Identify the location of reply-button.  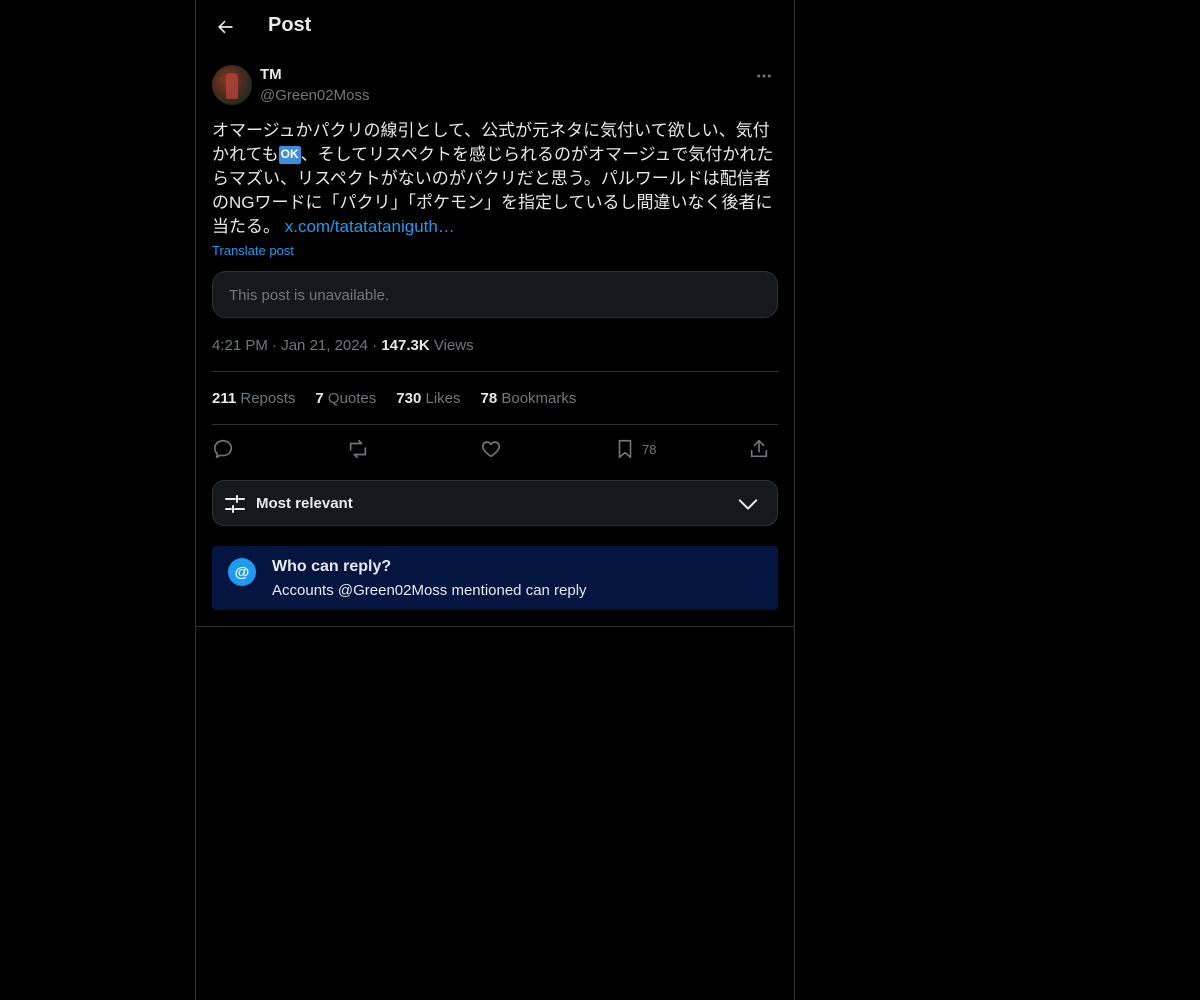
(223, 449).